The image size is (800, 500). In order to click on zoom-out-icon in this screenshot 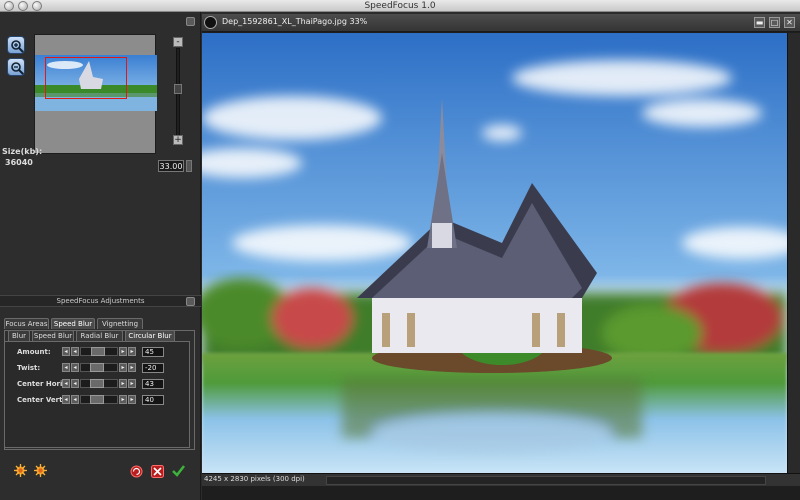, I will do `click(17, 68)`.